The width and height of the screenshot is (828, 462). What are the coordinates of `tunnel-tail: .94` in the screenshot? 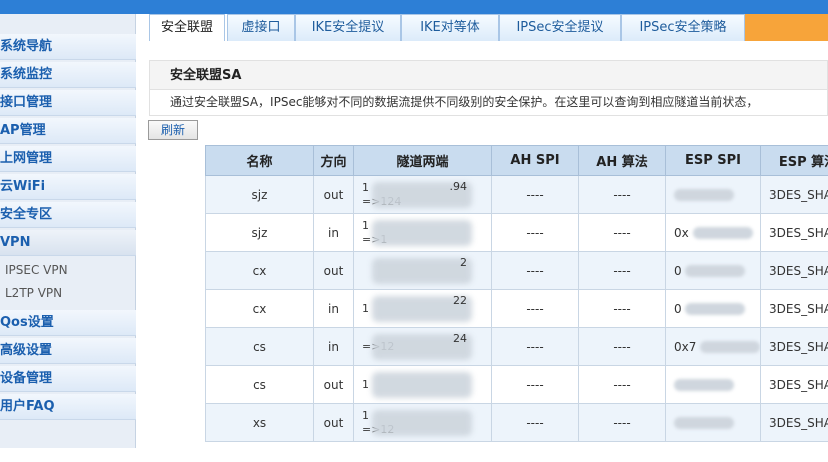 It's located at (459, 187).